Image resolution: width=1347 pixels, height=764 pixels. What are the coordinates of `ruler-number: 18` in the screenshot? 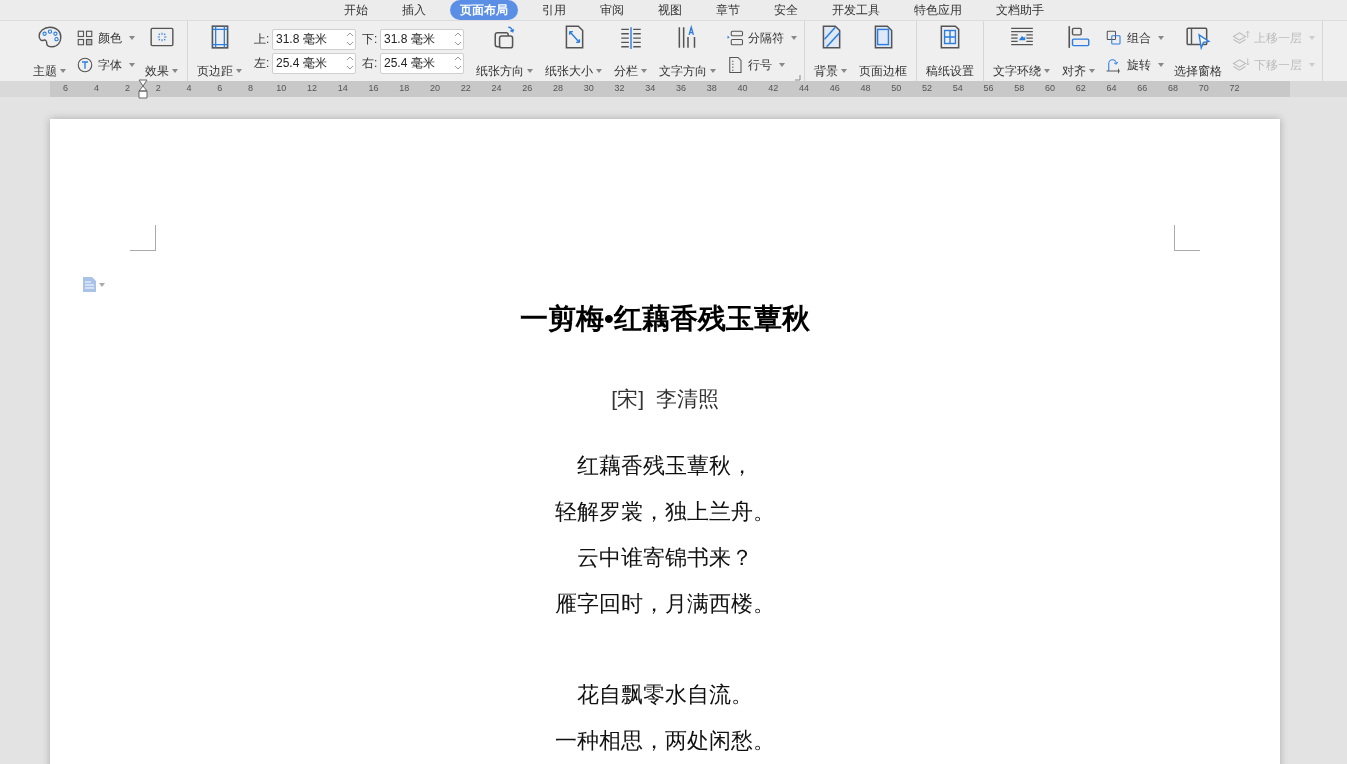 It's located at (404, 89).